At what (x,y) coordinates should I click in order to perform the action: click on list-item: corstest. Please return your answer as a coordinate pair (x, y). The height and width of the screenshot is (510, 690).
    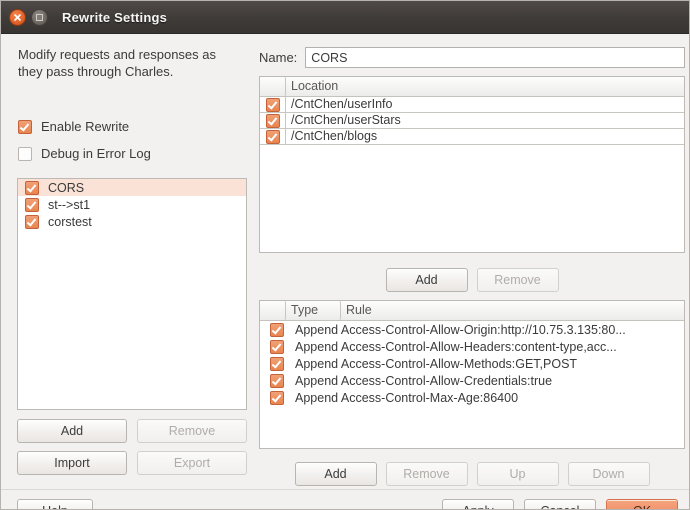
    Looking at the image, I should click on (132, 221).